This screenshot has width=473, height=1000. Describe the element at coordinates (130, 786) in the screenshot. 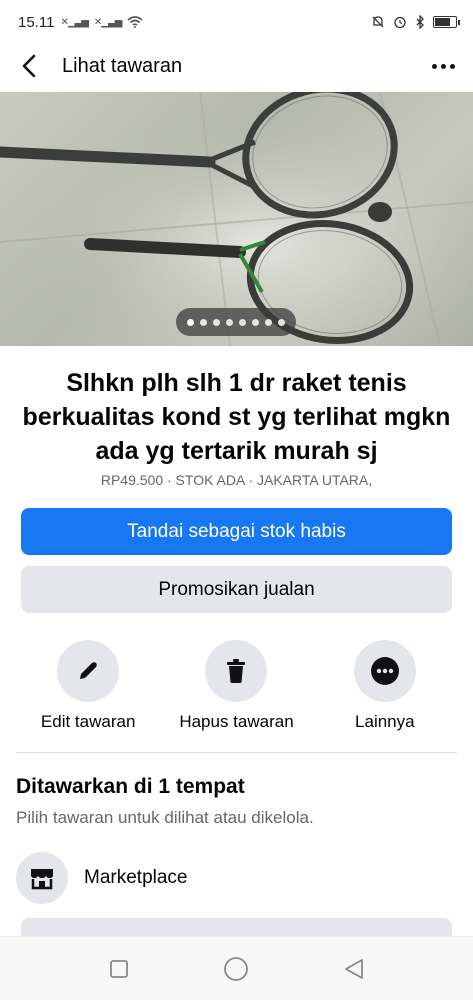

I see `section-title: Ditawarkan di 1 tempat` at that location.